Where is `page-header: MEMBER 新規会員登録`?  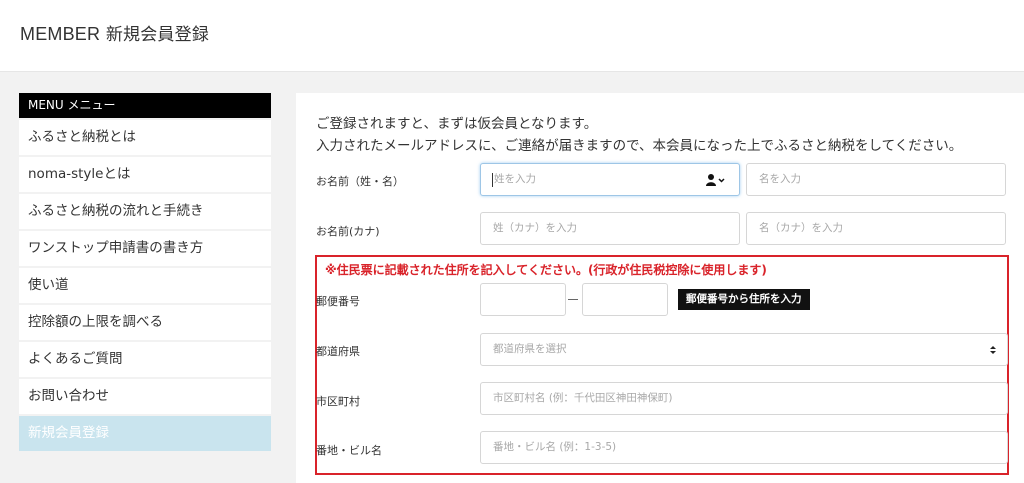 page-header: MEMBER 新規会員登録 is located at coordinates (512, 36).